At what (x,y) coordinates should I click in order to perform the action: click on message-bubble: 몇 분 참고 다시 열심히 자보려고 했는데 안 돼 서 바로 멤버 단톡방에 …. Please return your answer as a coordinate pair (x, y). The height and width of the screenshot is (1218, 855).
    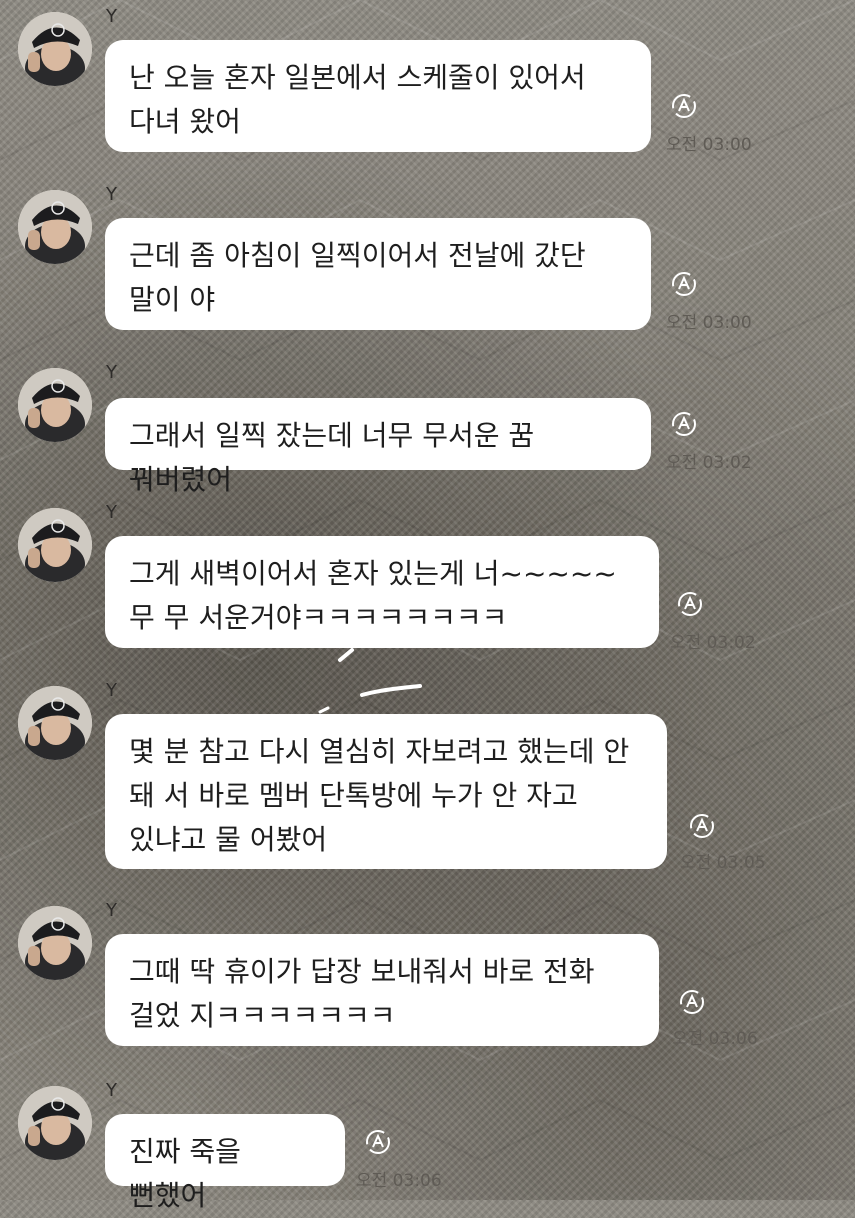
    Looking at the image, I should click on (386, 791).